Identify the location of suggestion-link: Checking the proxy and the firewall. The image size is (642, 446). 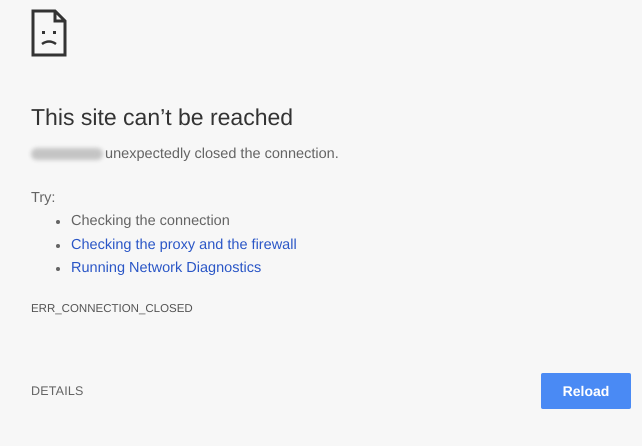
(184, 244).